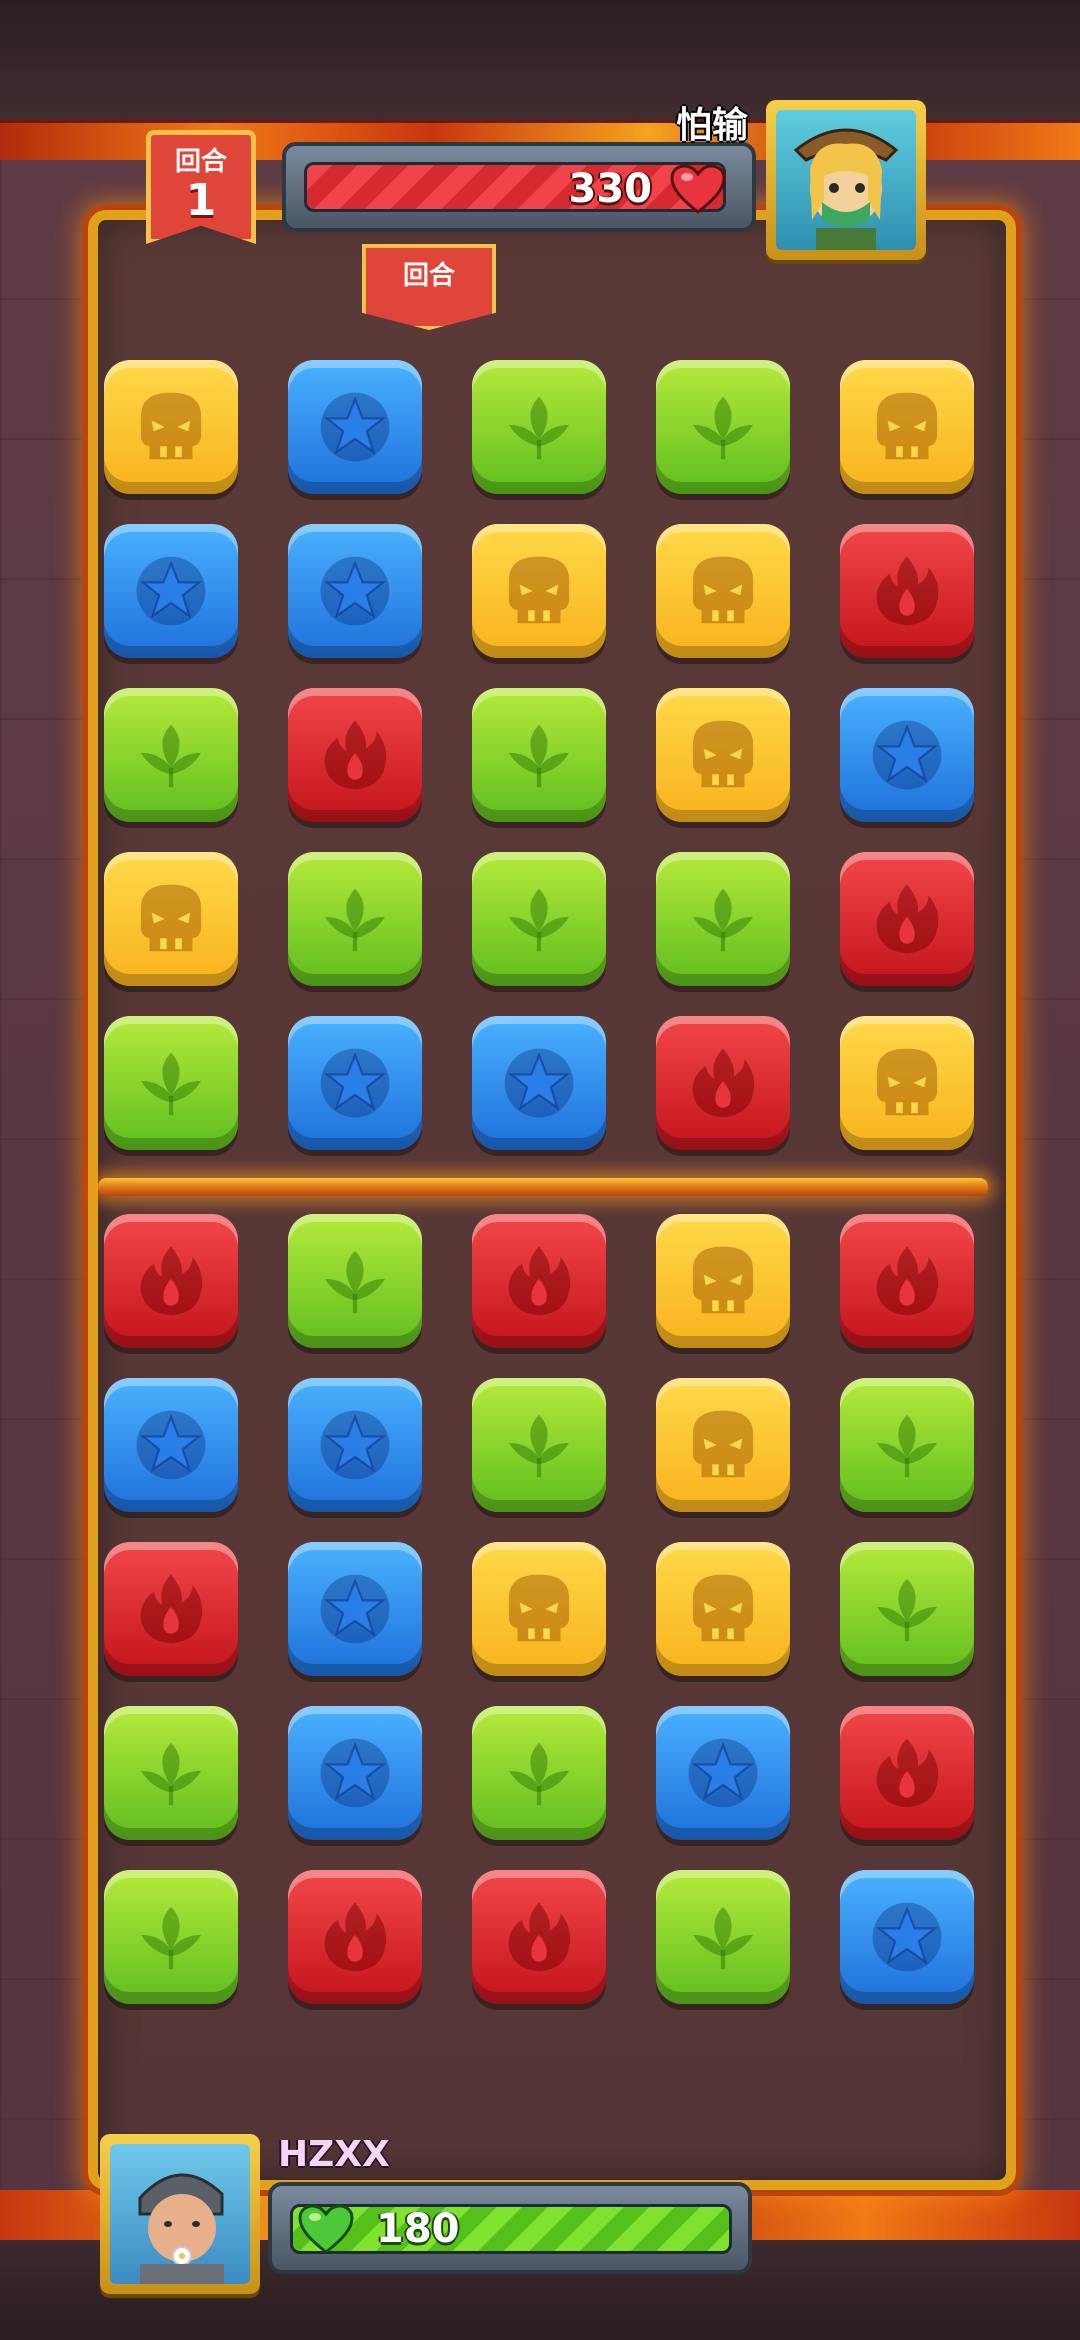 Image resolution: width=1080 pixels, height=2340 pixels. Describe the element at coordinates (334, 2154) in the screenshot. I see `player-name: HZXX` at that location.